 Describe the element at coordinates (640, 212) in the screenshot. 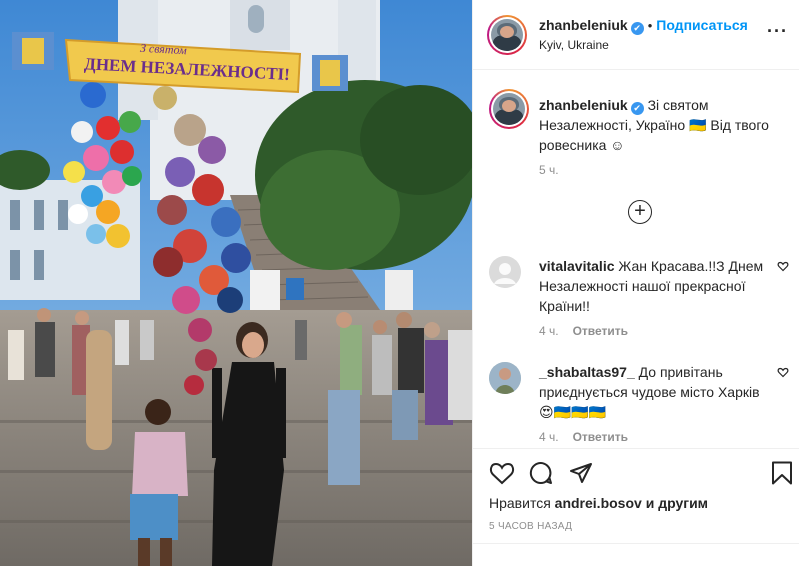

I see `load-more-comments-button: +` at that location.